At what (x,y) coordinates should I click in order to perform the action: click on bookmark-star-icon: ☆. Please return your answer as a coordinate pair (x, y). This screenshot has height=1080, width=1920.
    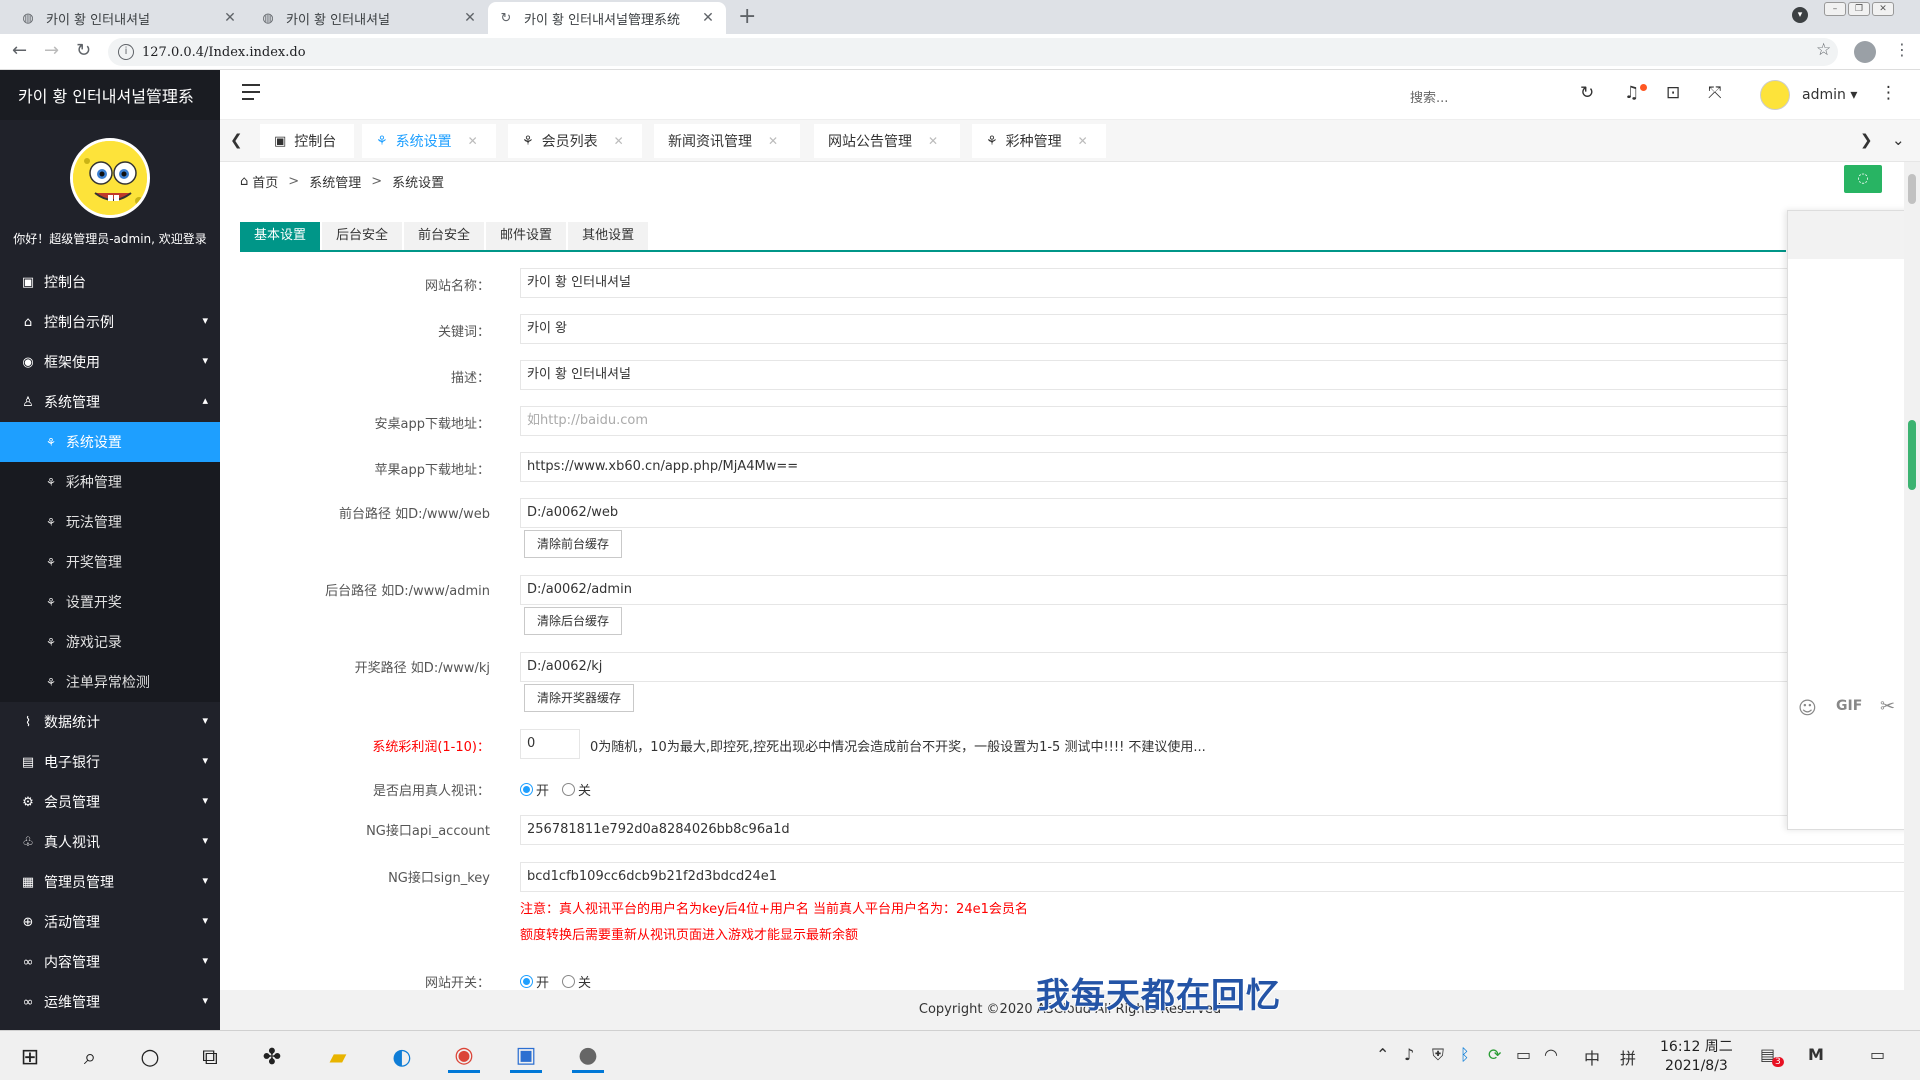
    Looking at the image, I should click on (1823, 50).